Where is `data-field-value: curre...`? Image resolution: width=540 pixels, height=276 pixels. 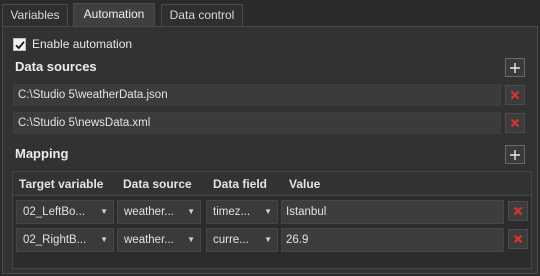
data-field-value: curre... is located at coordinates (231, 240).